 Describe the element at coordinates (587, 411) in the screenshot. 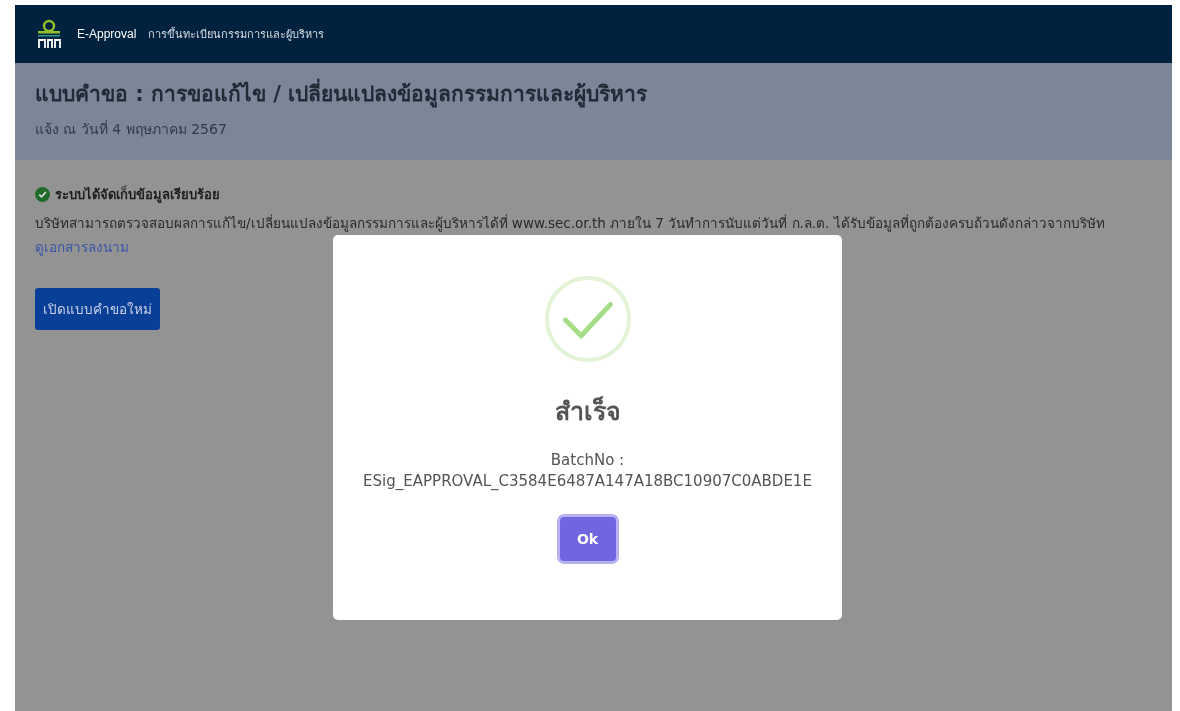

I see `dialog-title: สำเร็จ` at that location.